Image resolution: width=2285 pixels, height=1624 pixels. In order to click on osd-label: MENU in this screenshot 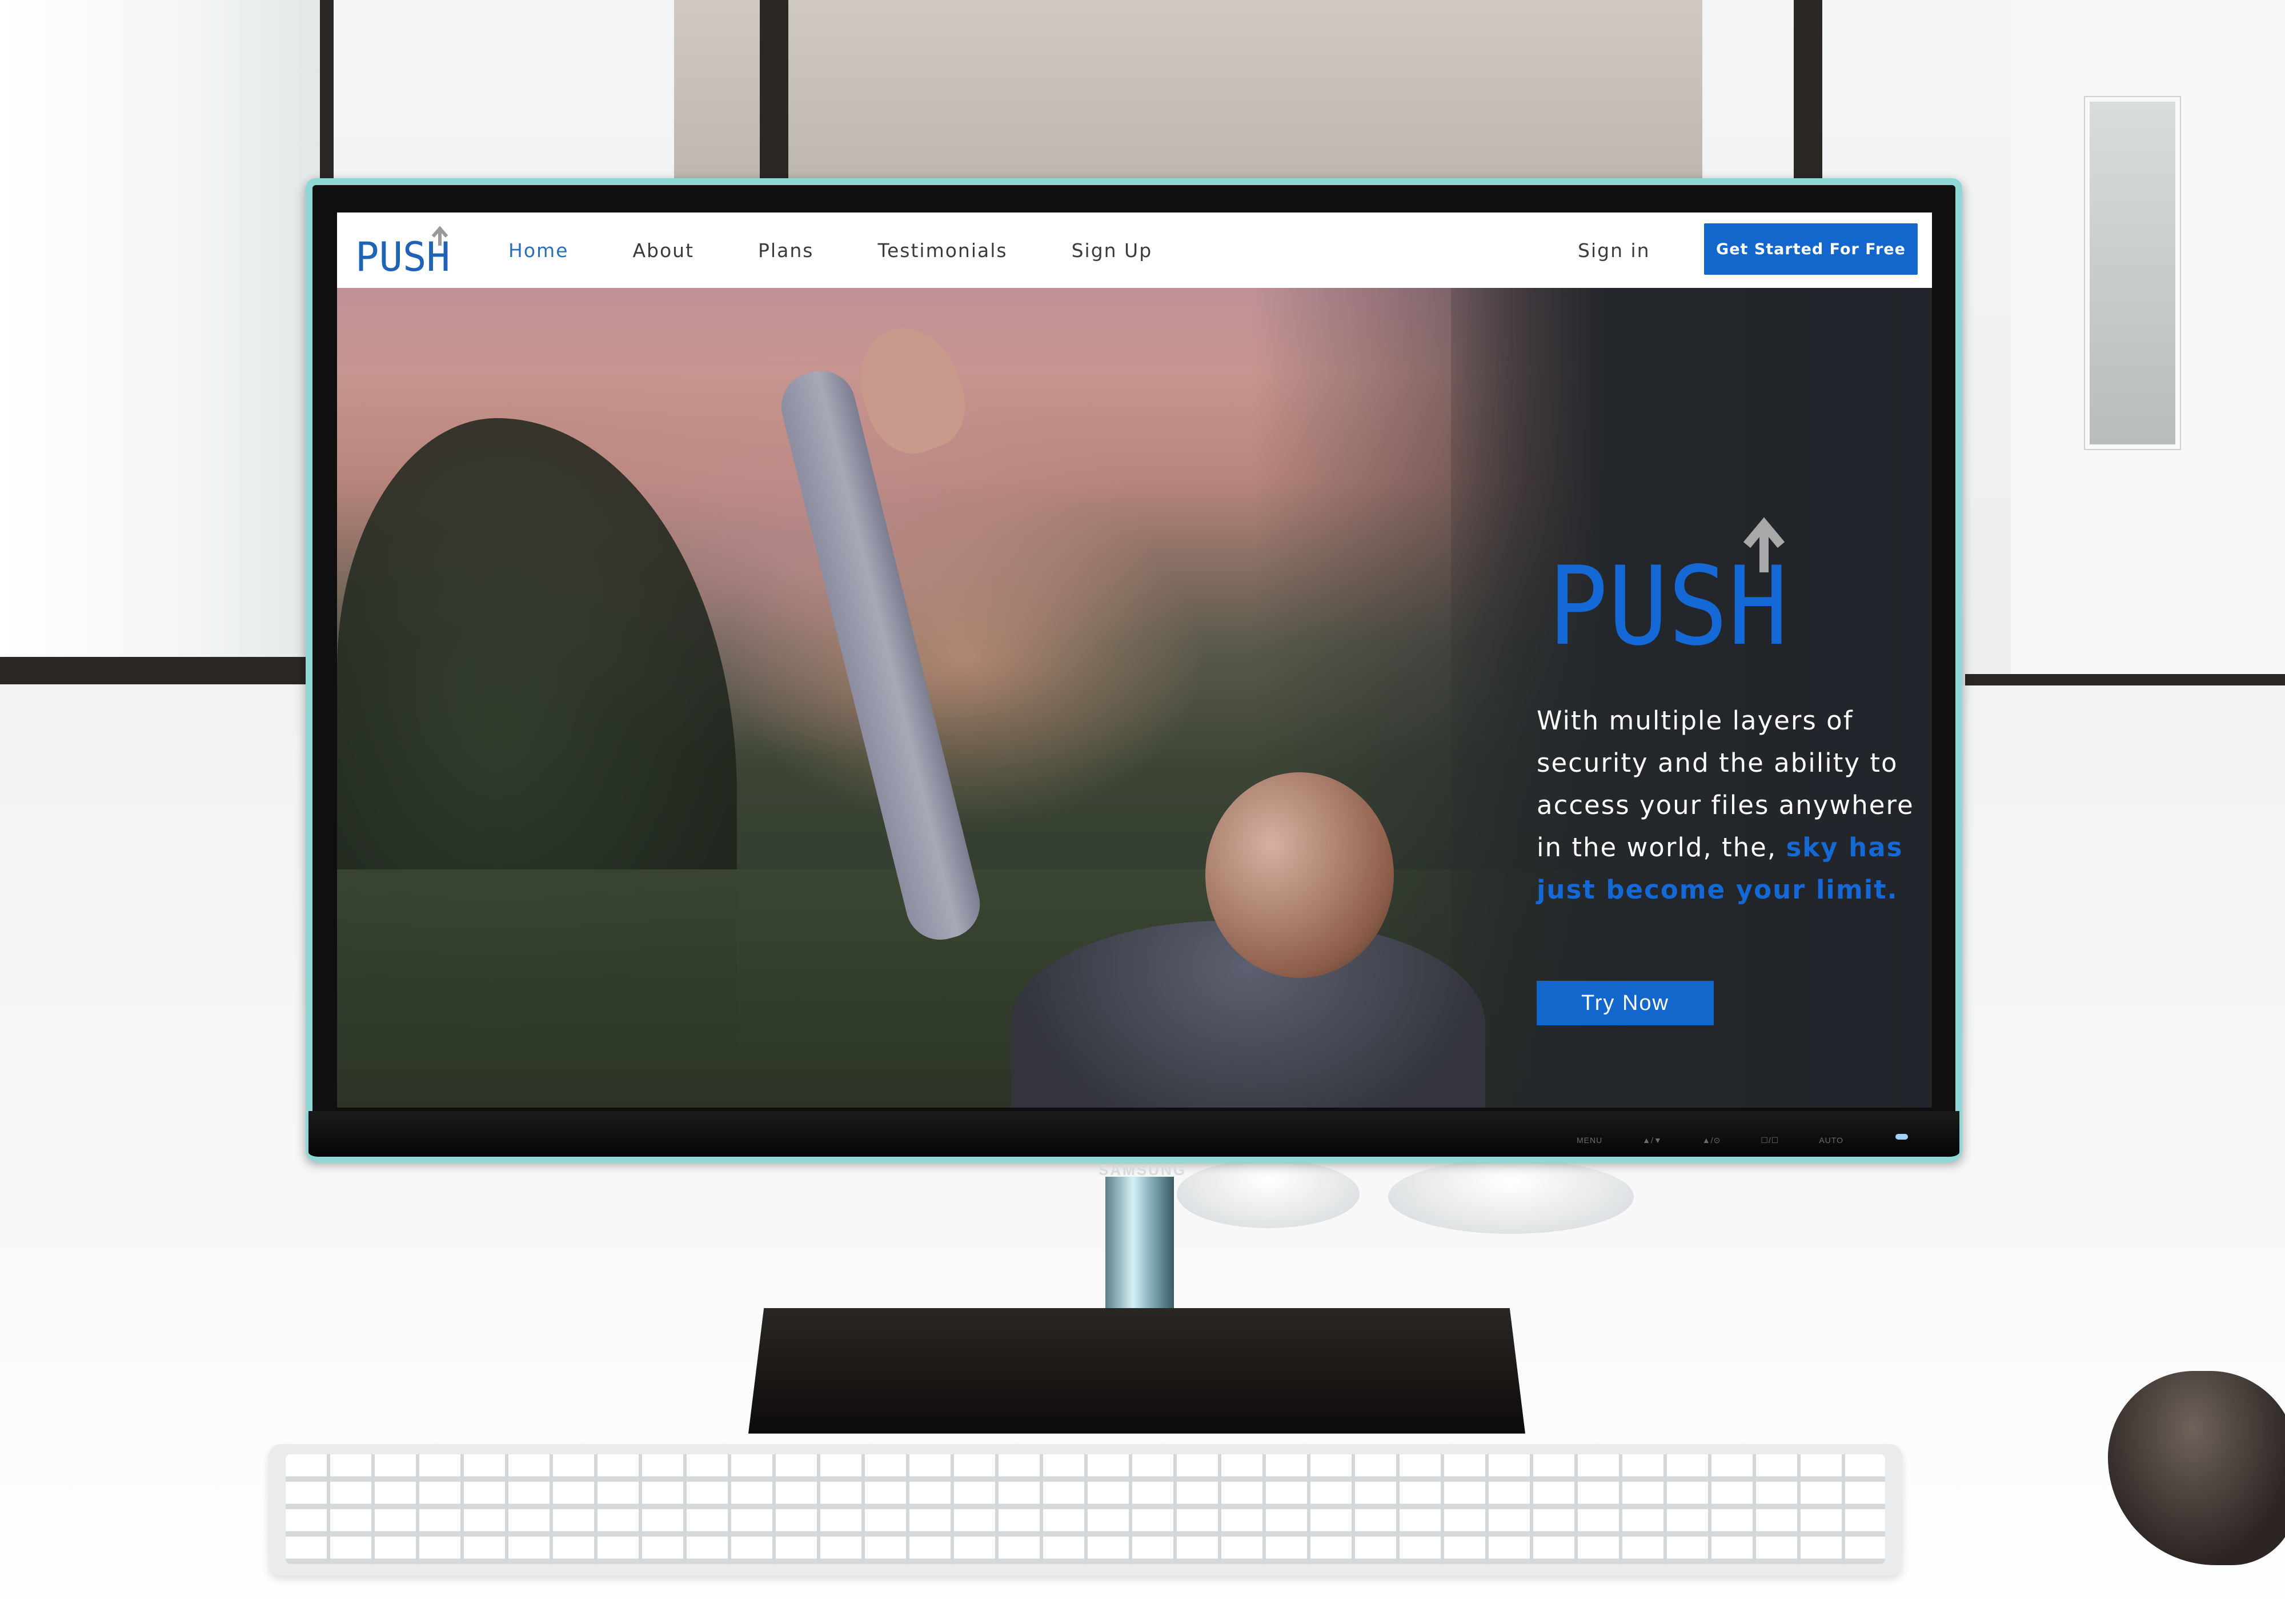, I will do `click(1589, 1140)`.